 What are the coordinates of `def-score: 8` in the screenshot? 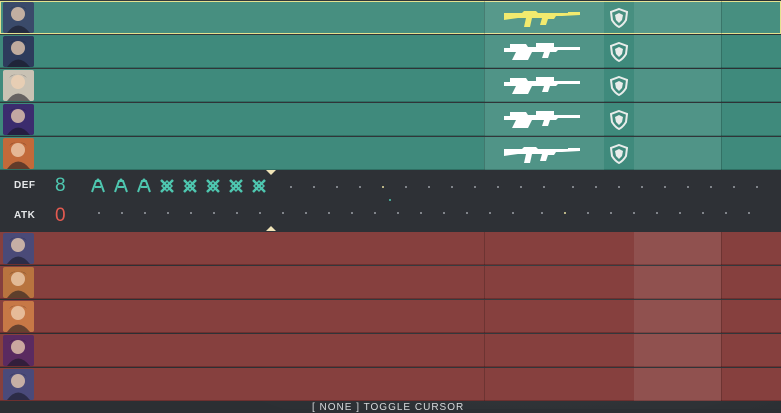 It's located at (60, 185).